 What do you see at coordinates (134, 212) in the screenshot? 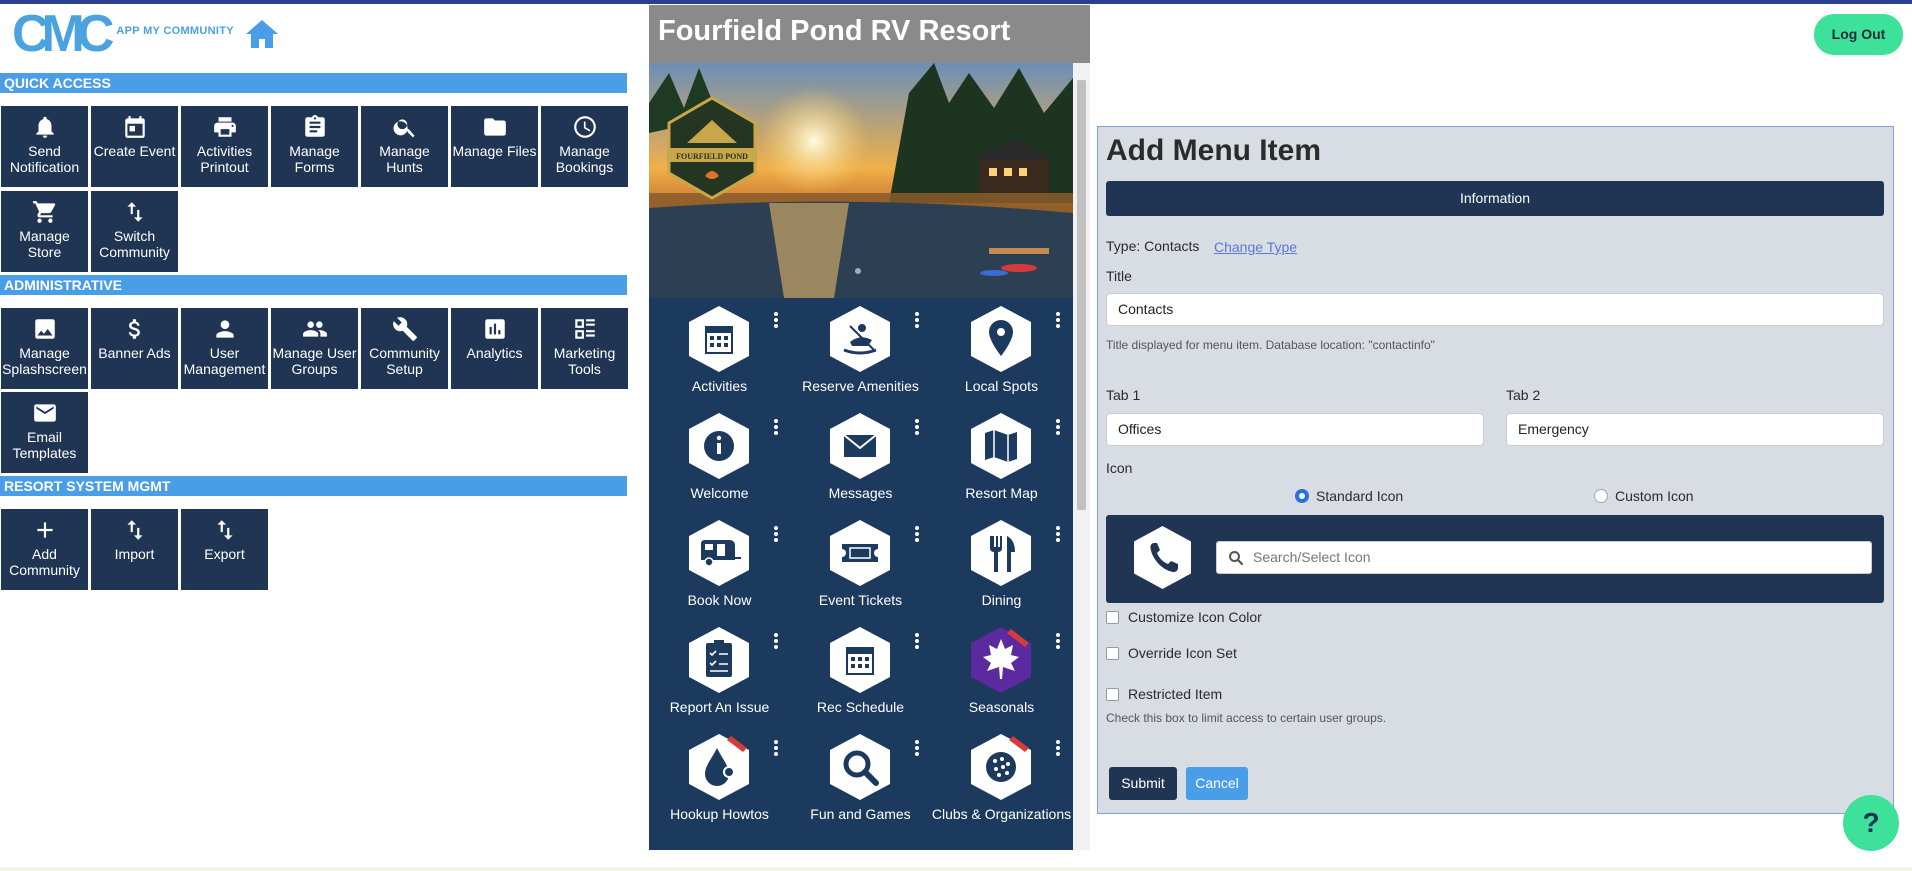
I see `swap-icon` at bounding box center [134, 212].